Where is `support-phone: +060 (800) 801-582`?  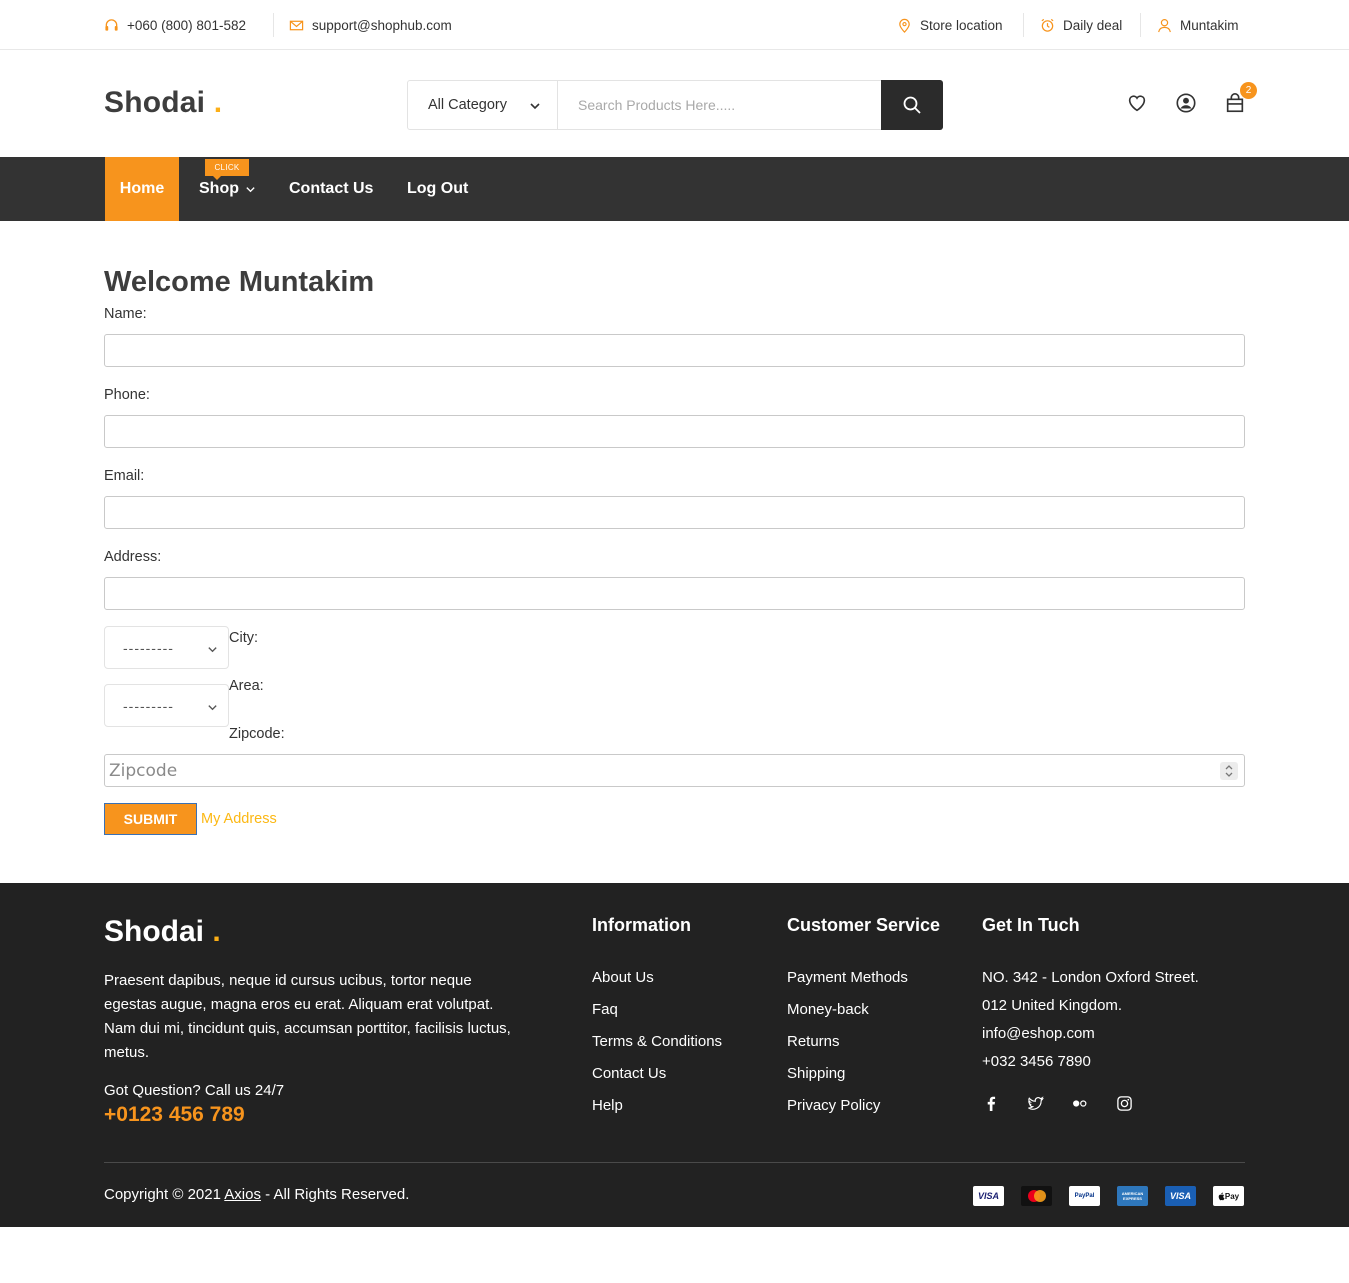 support-phone: +060 (800) 801-582 is located at coordinates (175, 25).